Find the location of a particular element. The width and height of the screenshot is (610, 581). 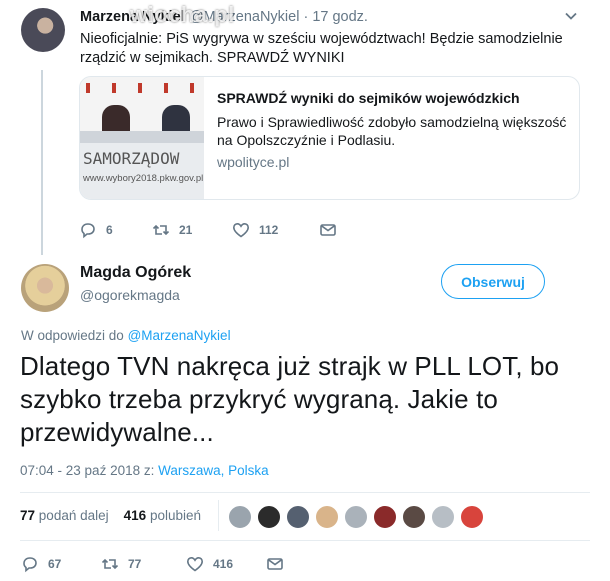

reply-count: 6 is located at coordinates (109, 230).